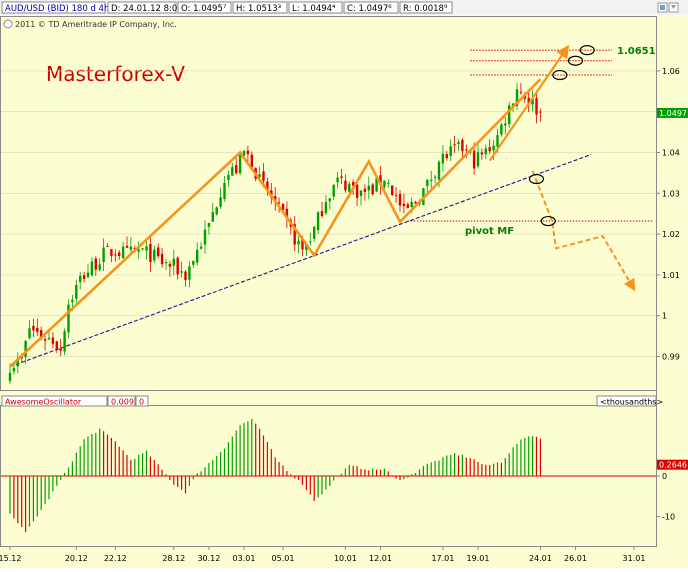 Image resolution: width=688 pixels, height=572 pixels. Describe the element at coordinates (57, 9) in the screenshot. I see `symbol-label: AUD/USD (BID) 180 d 4h` at that location.